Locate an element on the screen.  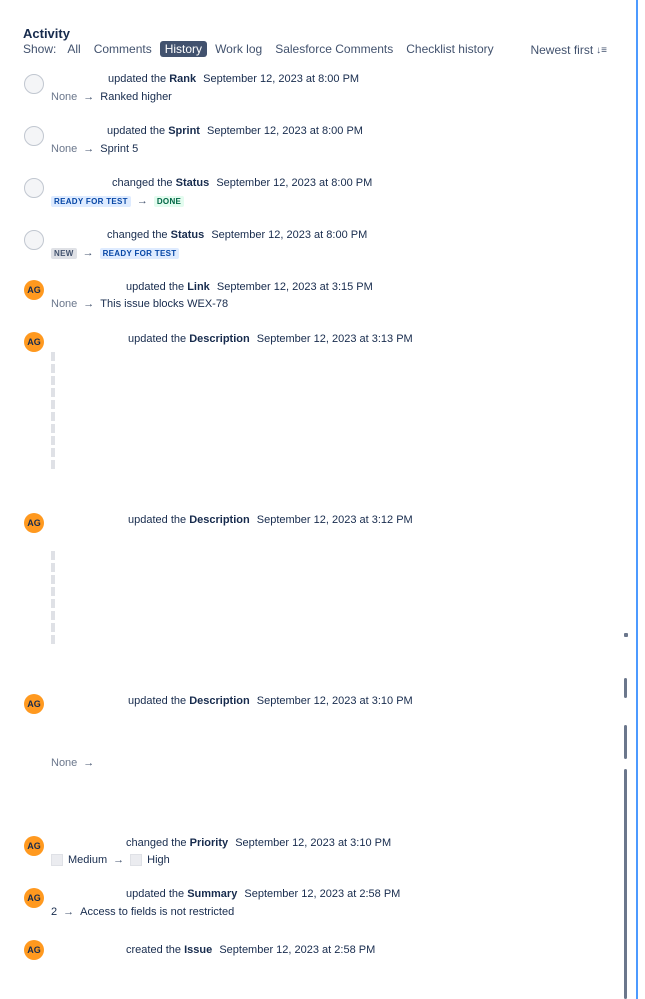
new-value: High is located at coordinates (158, 860).